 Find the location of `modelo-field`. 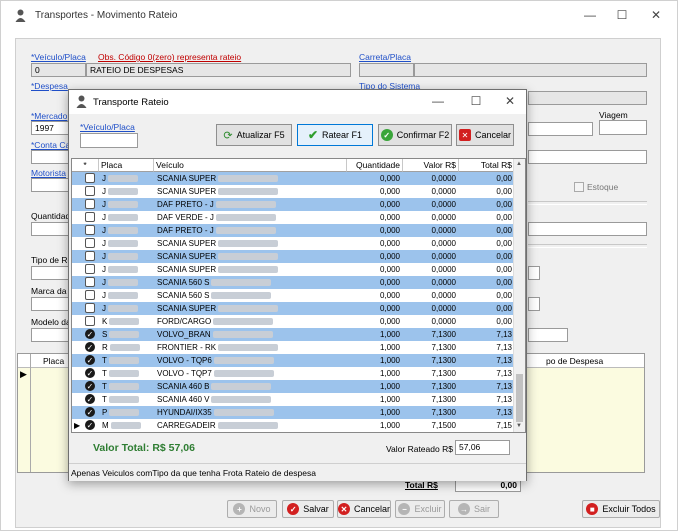

modelo-field is located at coordinates (51, 335).